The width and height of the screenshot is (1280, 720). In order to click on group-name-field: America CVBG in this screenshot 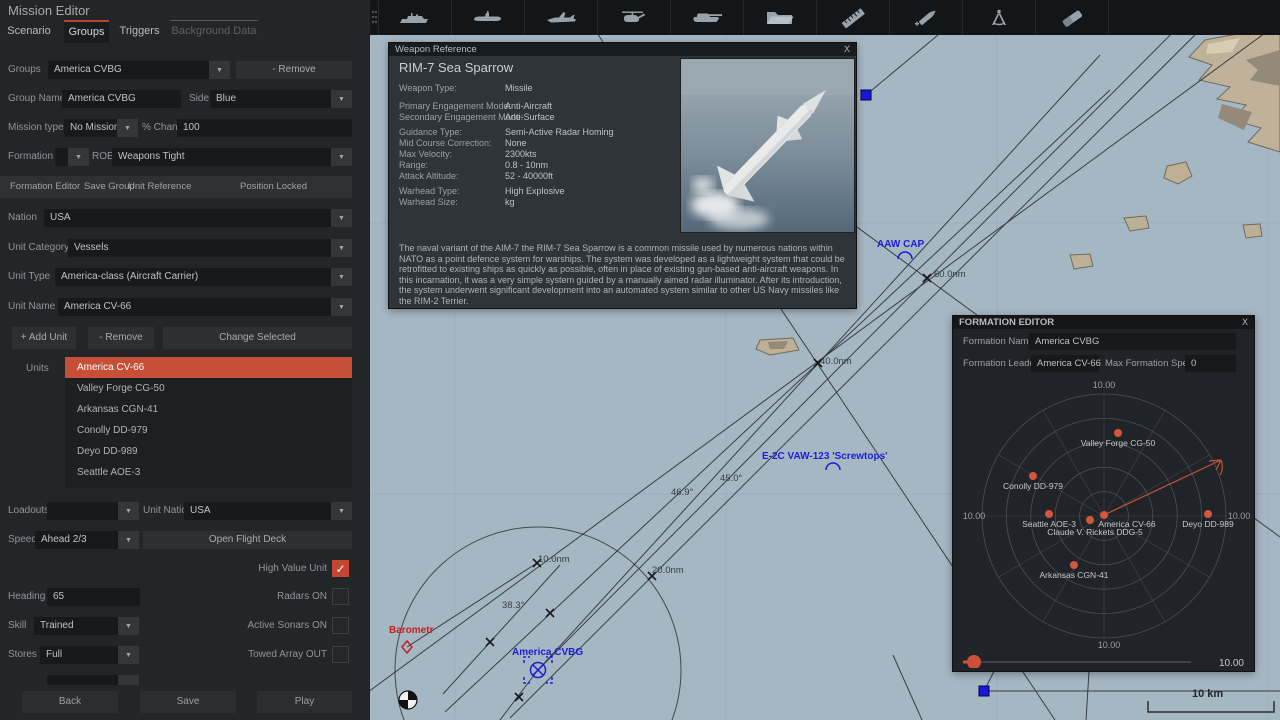, I will do `click(121, 99)`.